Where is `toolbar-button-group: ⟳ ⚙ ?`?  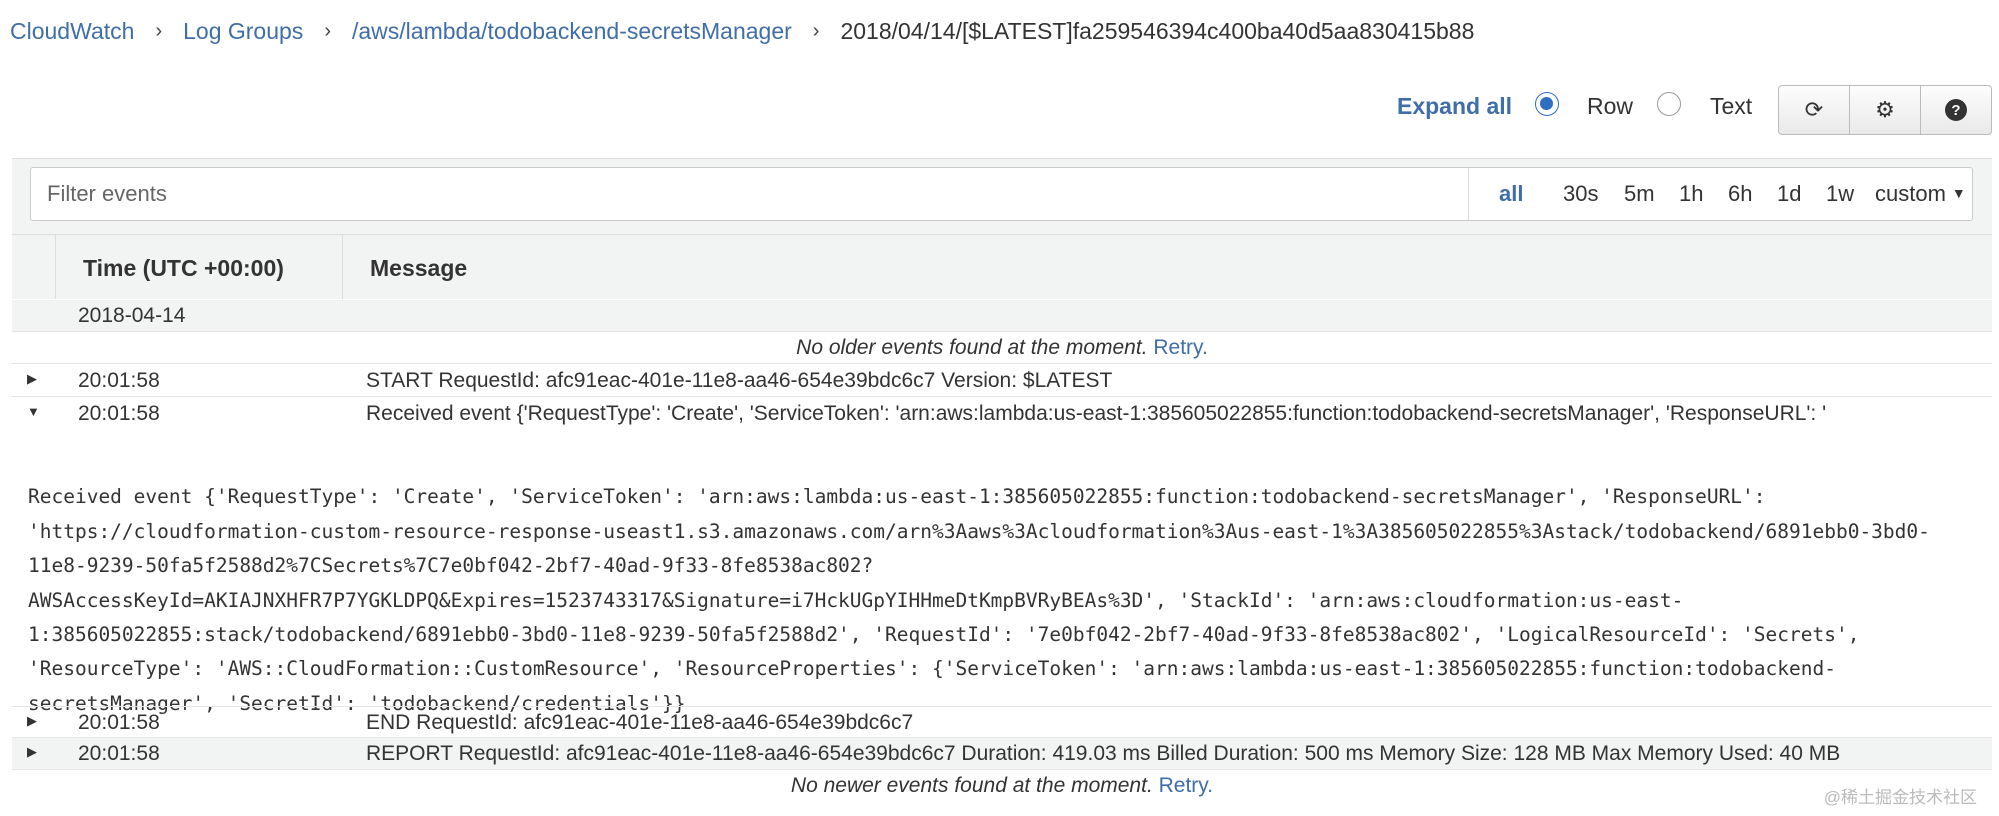
toolbar-button-group: ⟳ ⚙ ? is located at coordinates (1885, 110).